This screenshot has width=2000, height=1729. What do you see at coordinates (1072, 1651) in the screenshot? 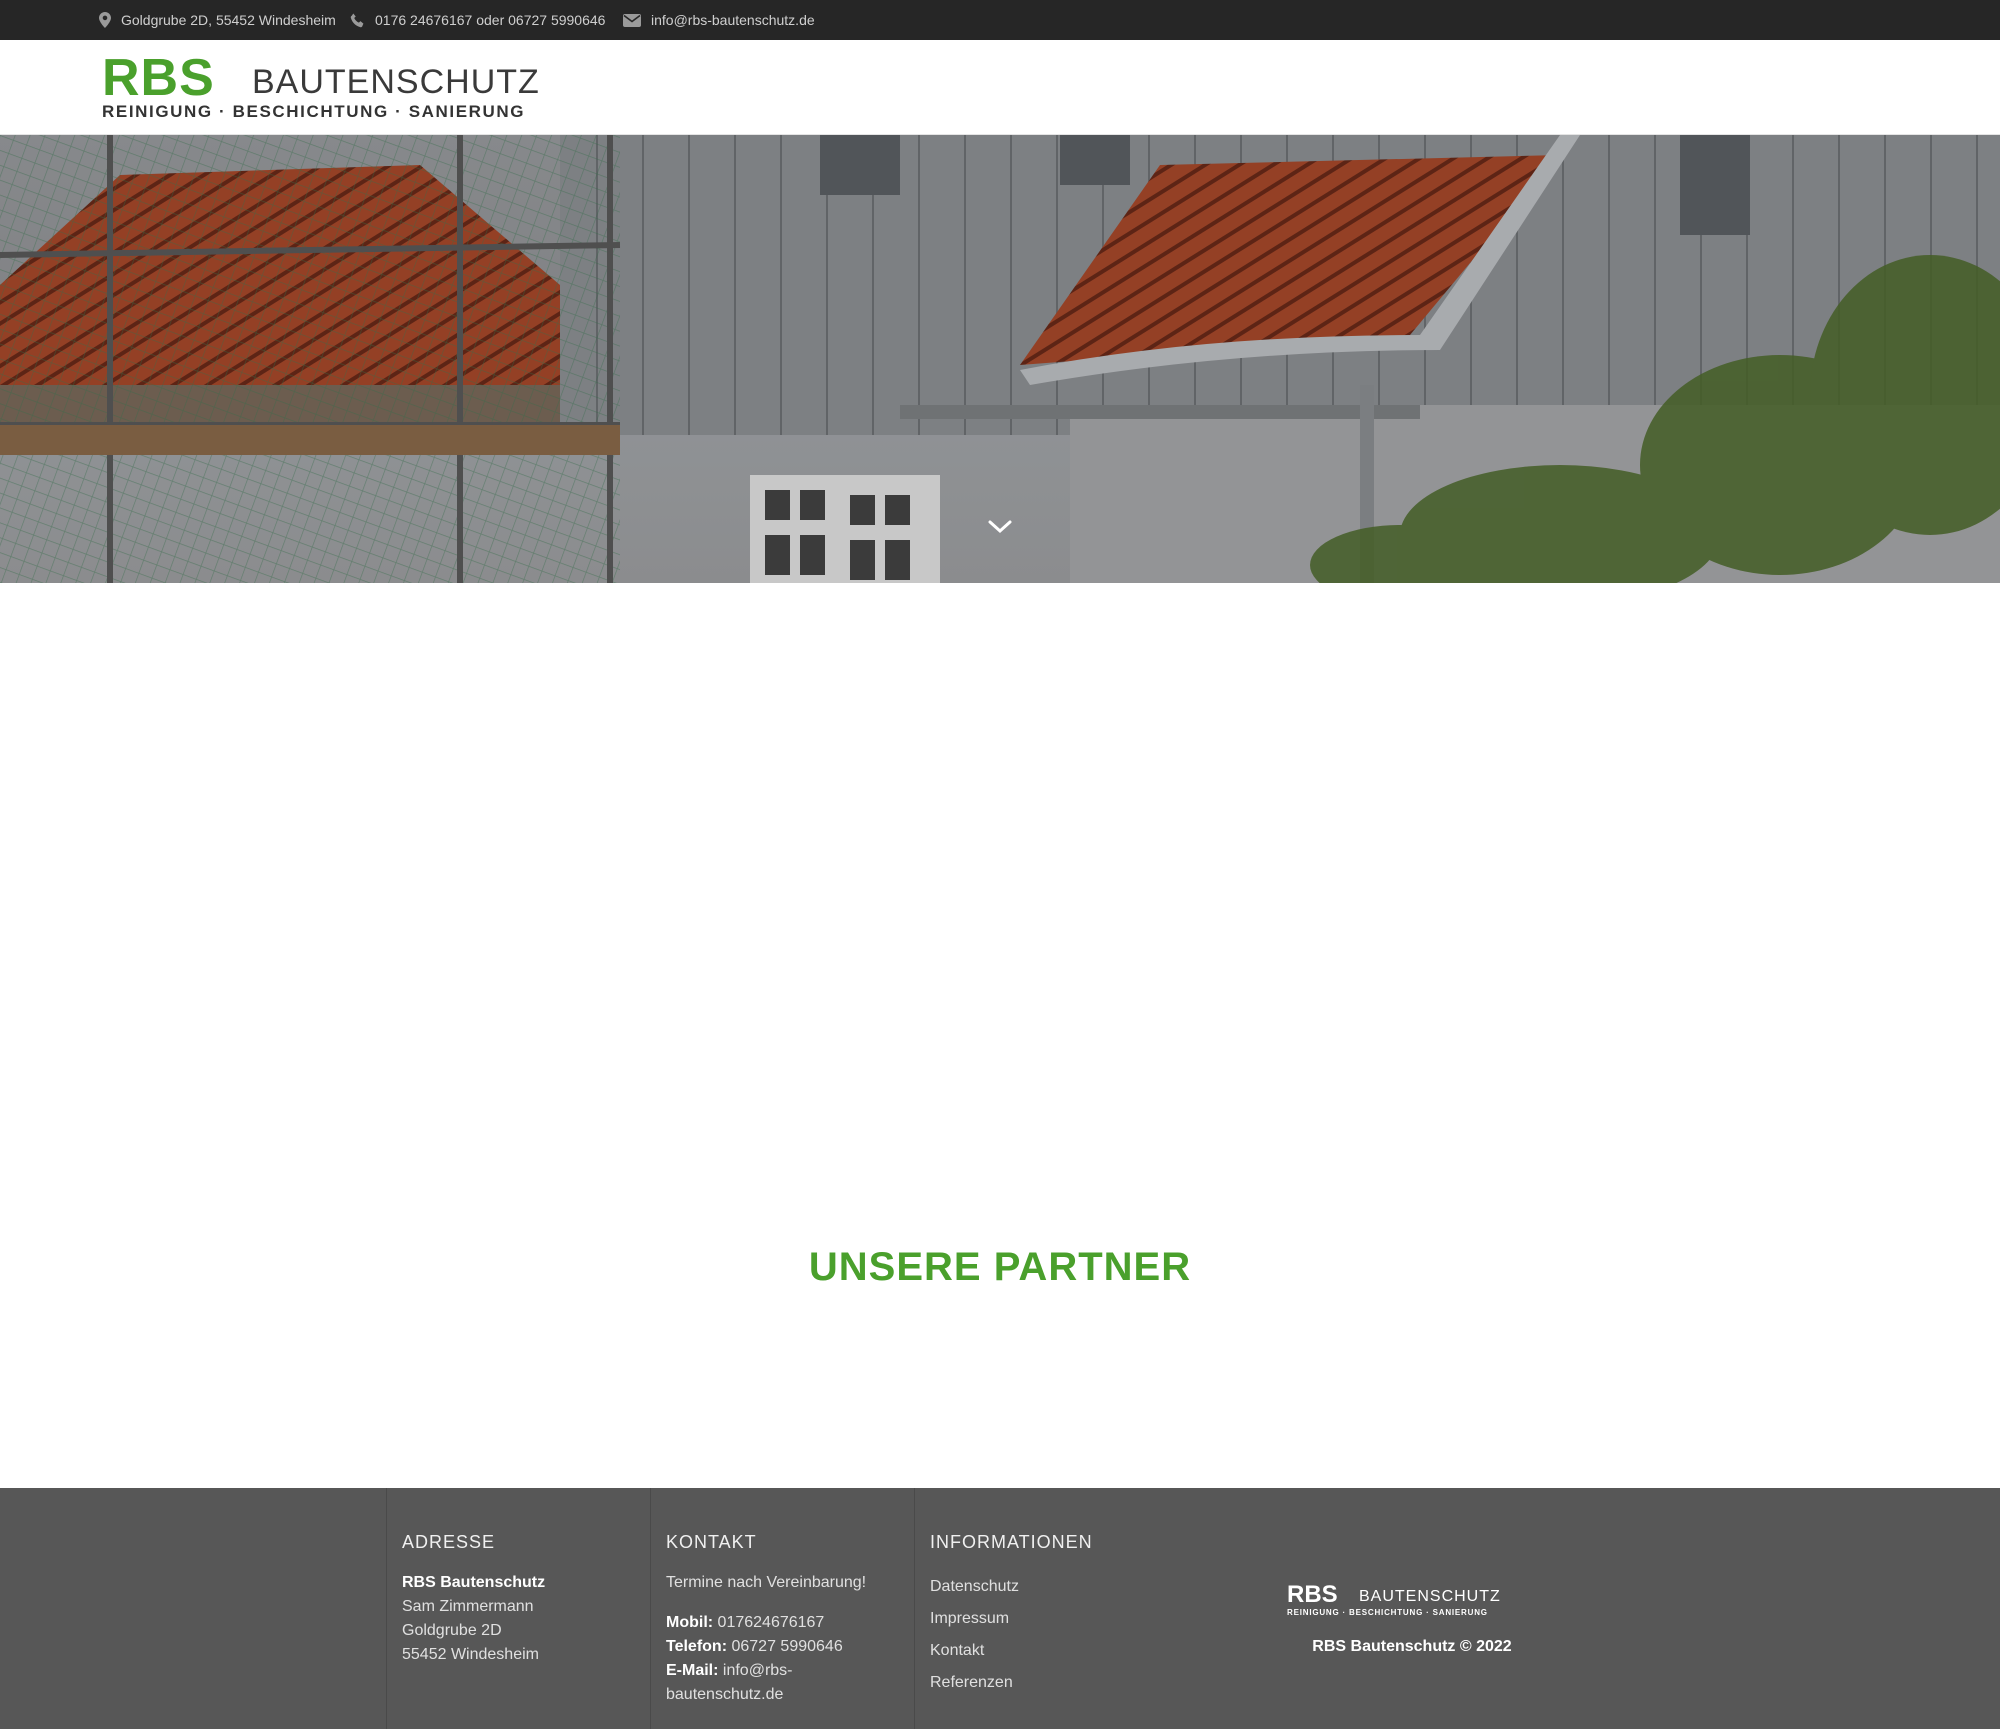
I see `footer-link-kontakt: Kontakt` at bounding box center [1072, 1651].